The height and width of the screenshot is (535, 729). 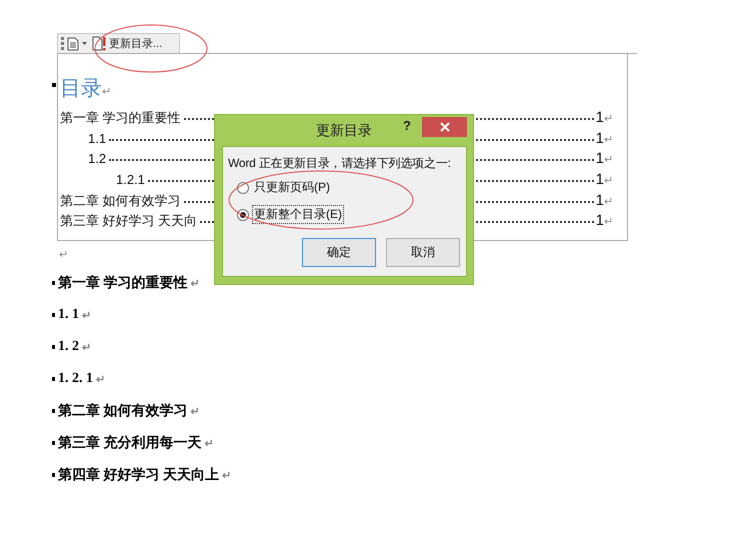 What do you see at coordinates (123, 411) in the screenshot?
I see `heading-text: 第二章 如何有效学习` at bounding box center [123, 411].